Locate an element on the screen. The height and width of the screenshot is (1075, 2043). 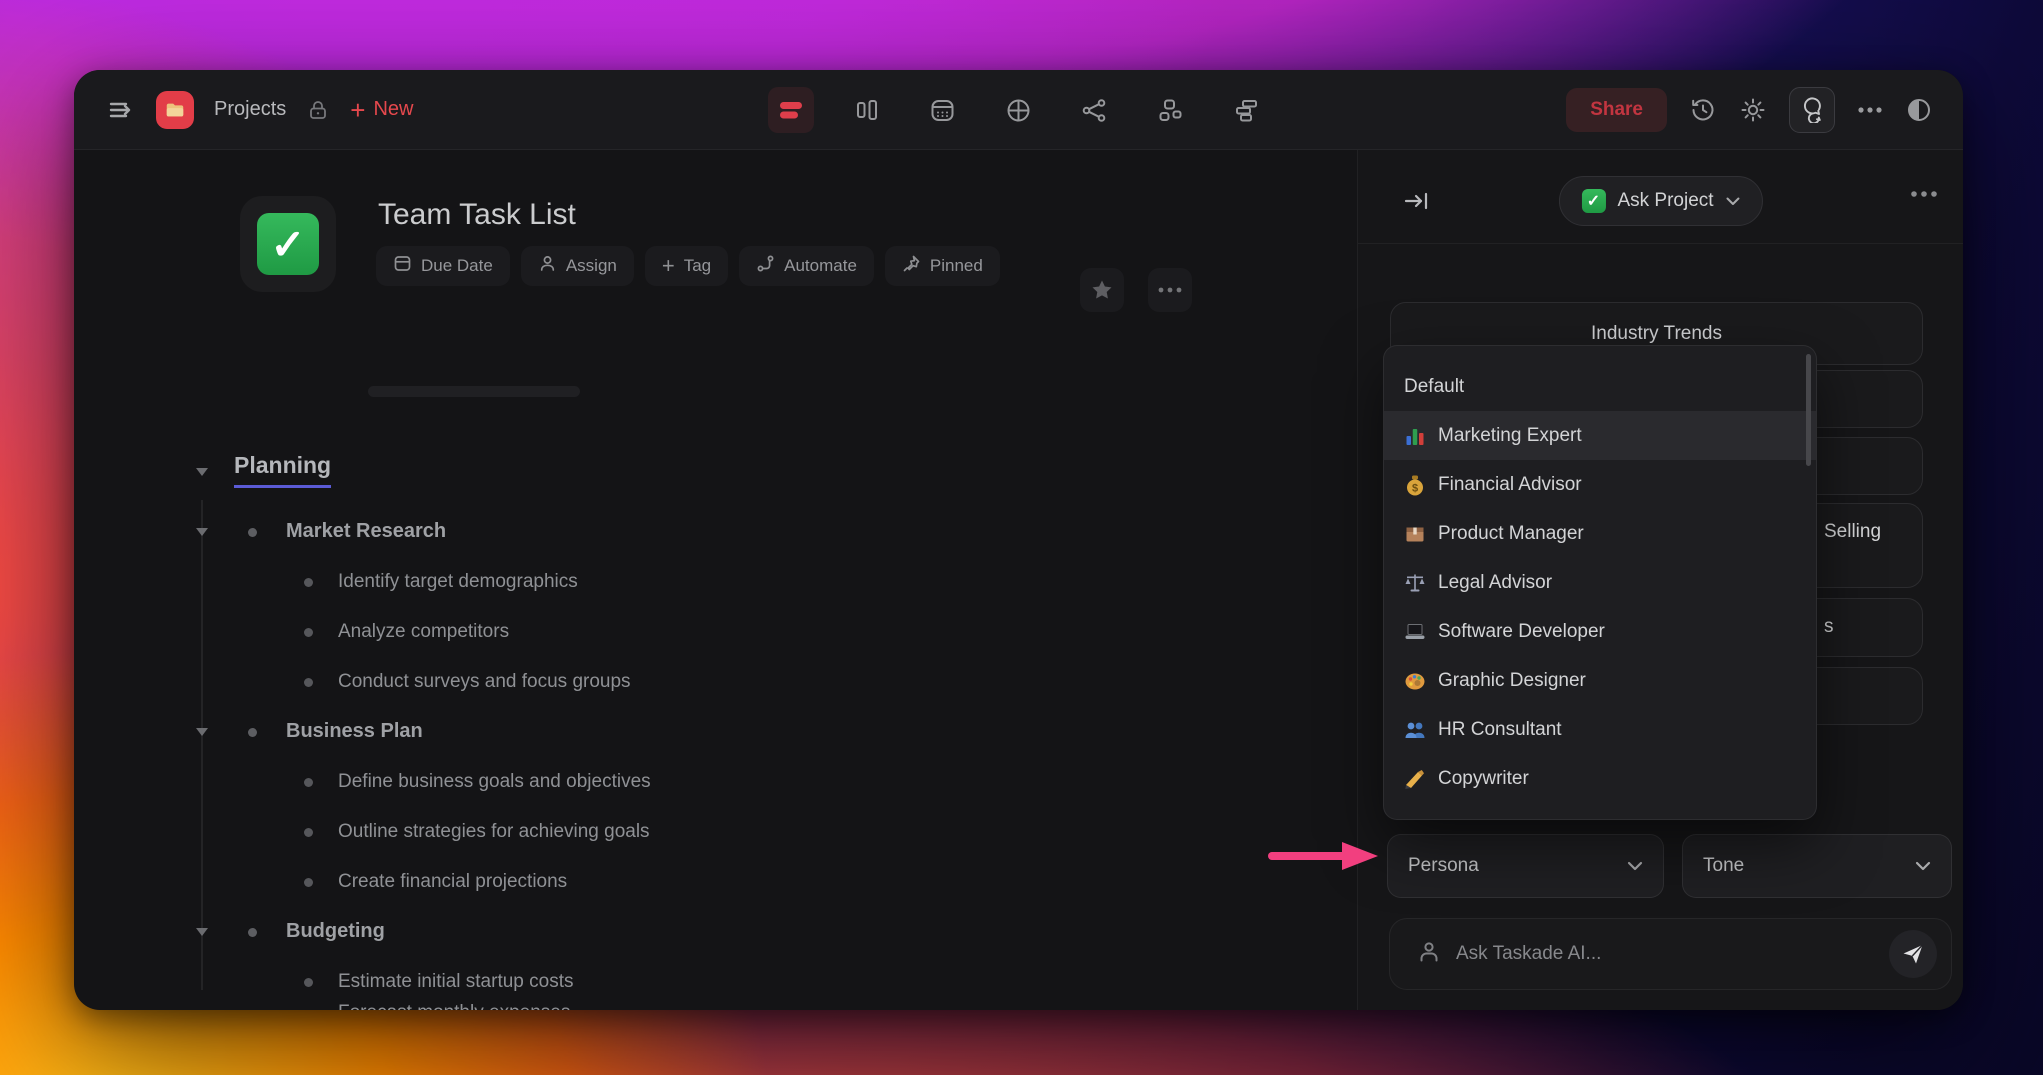
tone-select: Tone is located at coordinates (1817, 866).